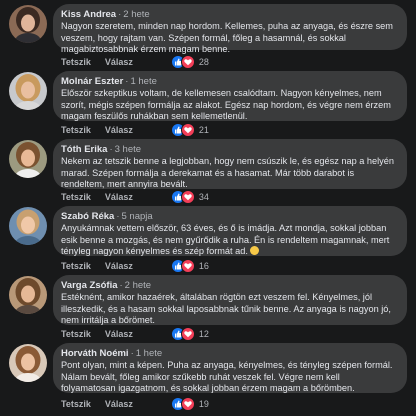  I want to click on reactions: 34, so click(189, 197).